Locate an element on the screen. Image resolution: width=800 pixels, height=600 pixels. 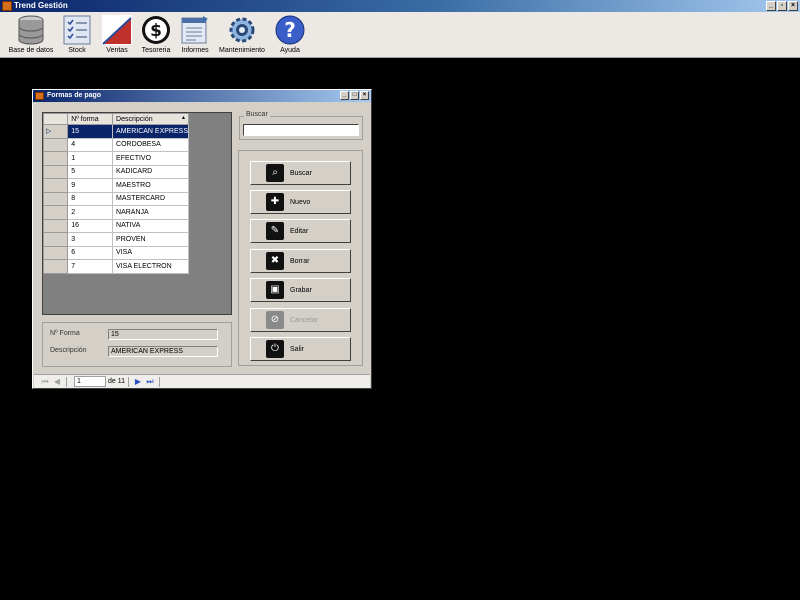
cell-descripcion: AMERICAN EXPRESS is located at coordinates (150, 131).